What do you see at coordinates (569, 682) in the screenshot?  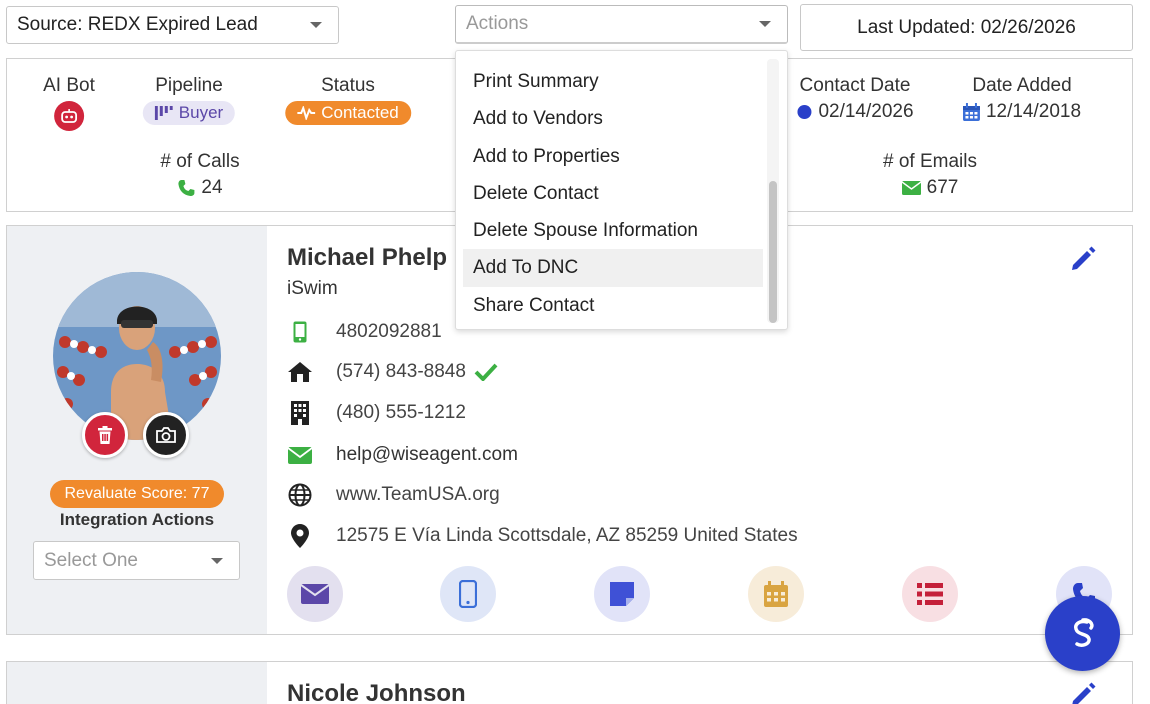 I see `contact-card: Nicole Johnson` at bounding box center [569, 682].